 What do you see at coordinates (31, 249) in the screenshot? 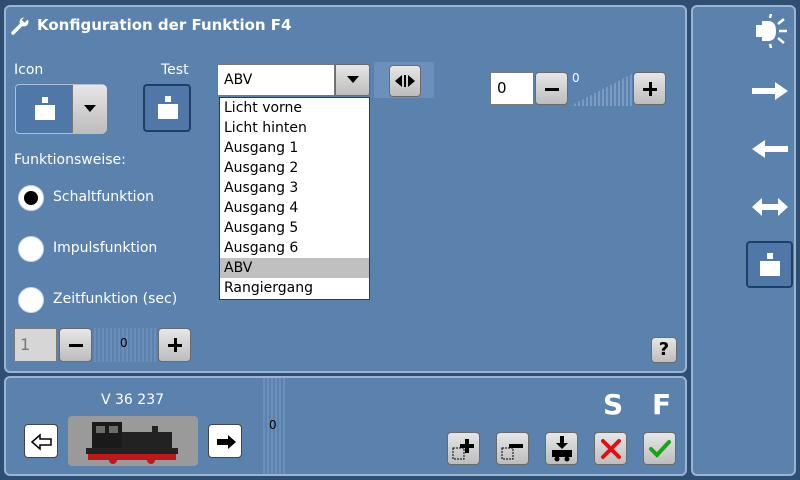
I see `radio-impulsfunktion` at bounding box center [31, 249].